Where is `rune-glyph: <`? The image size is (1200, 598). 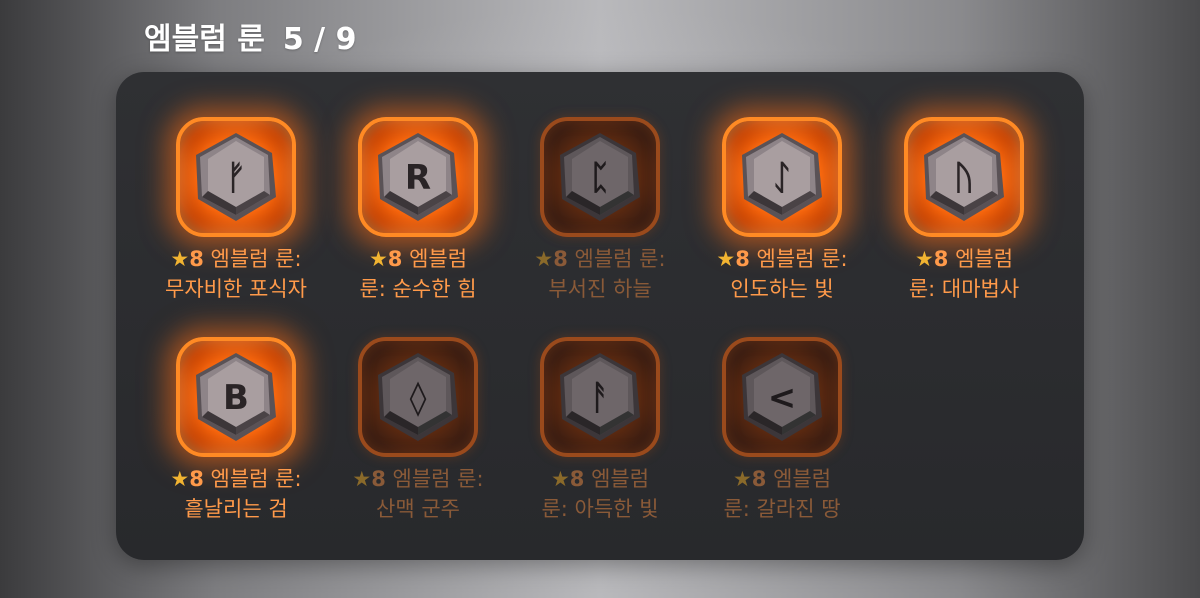
rune-glyph: < is located at coordinates (782, 398).